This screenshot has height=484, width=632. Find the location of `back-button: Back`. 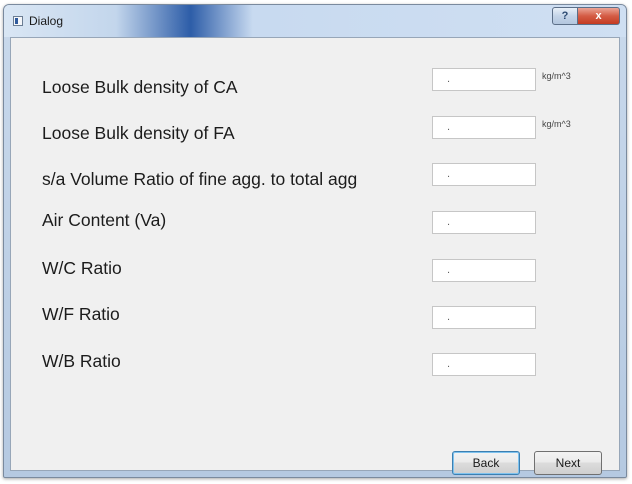

back-button: Back is located at coordinates (486, 463).